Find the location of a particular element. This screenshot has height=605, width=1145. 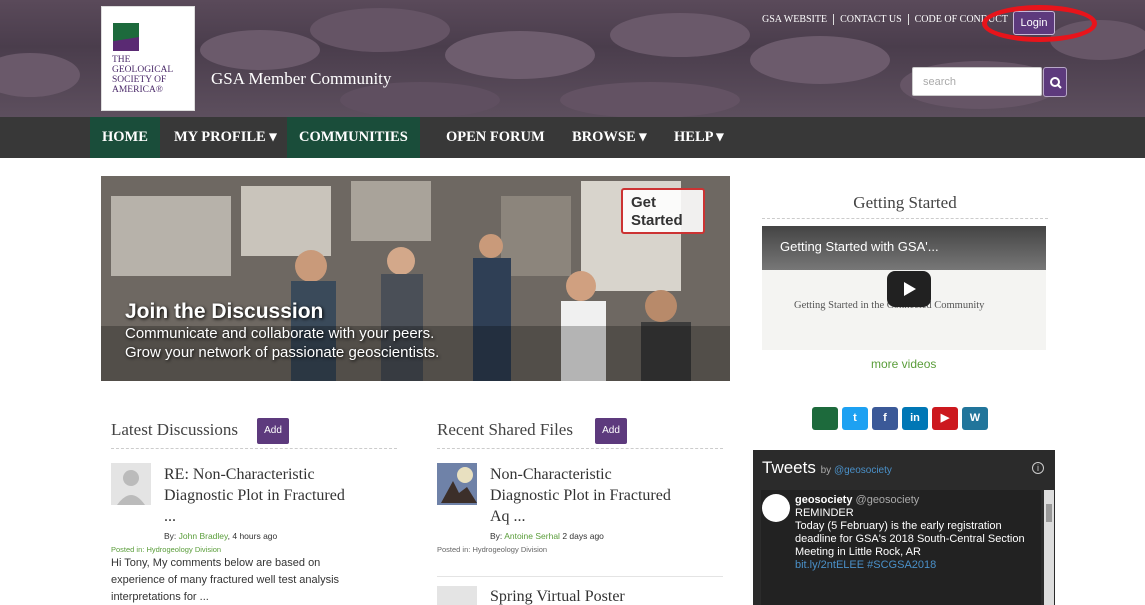

top-links: GSA WEBSITE CONTACT US CODE OF CONDUCT is located at coordinates (885, 19).